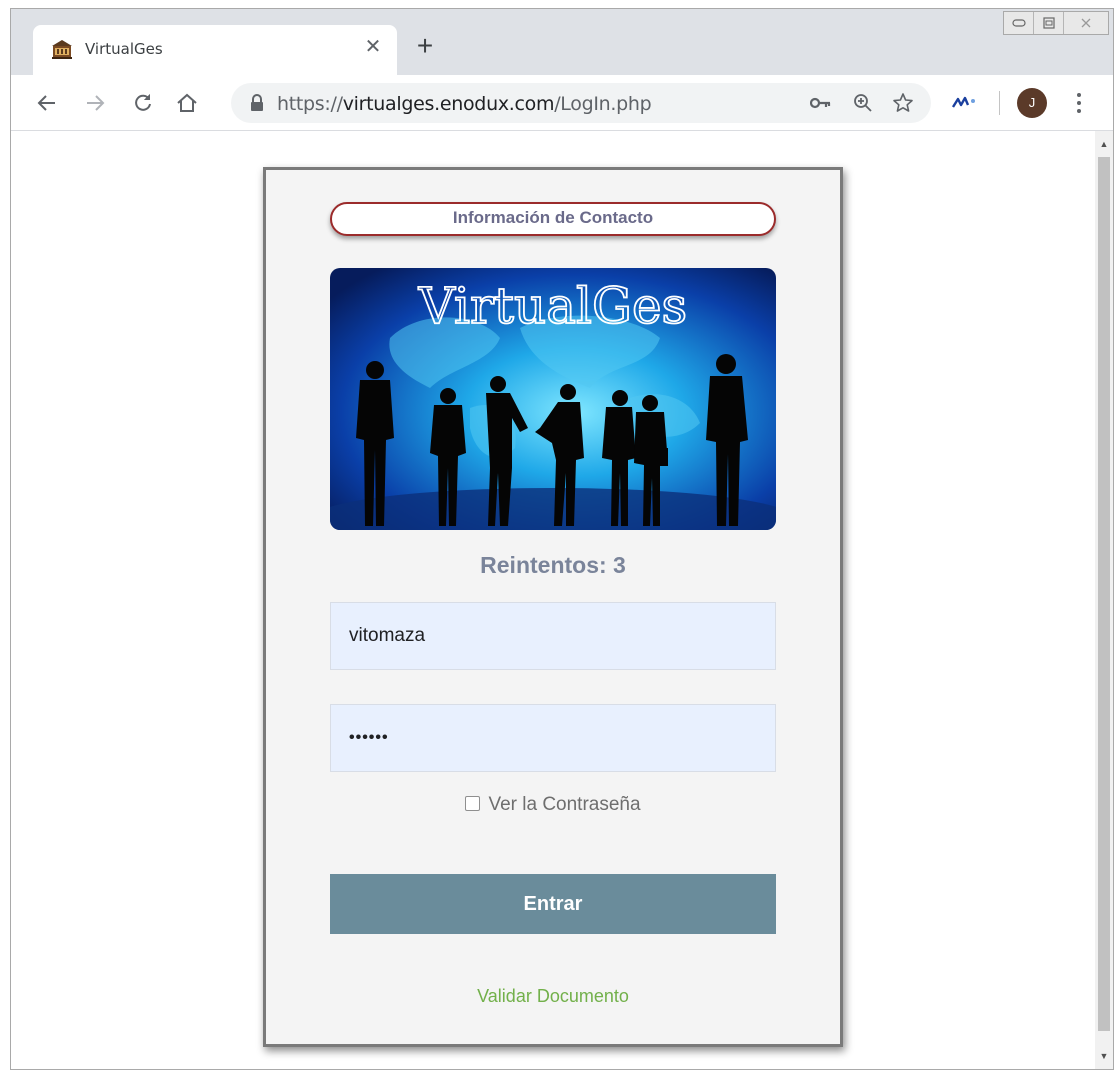 The width and height of the screenshot is (1114, 1070). Describe the element at coordinates (863, 103) in the screenshot. I see `zoom-icon` at that location.